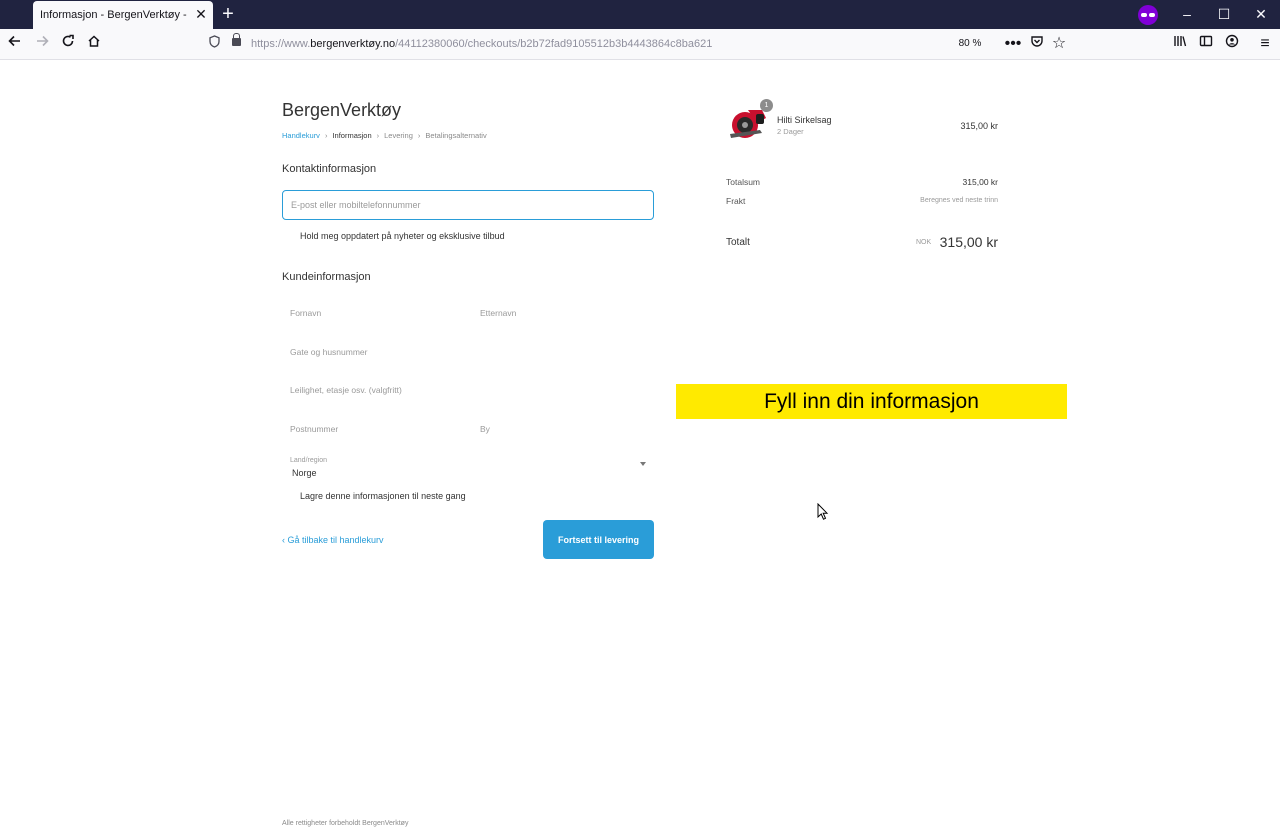 The image size is (1280, 838). What do you see at coordinates (1265, 44) in the screenshot?
I see `hamburger-menu-icon: ≡` at bounding box center [1265, 44].